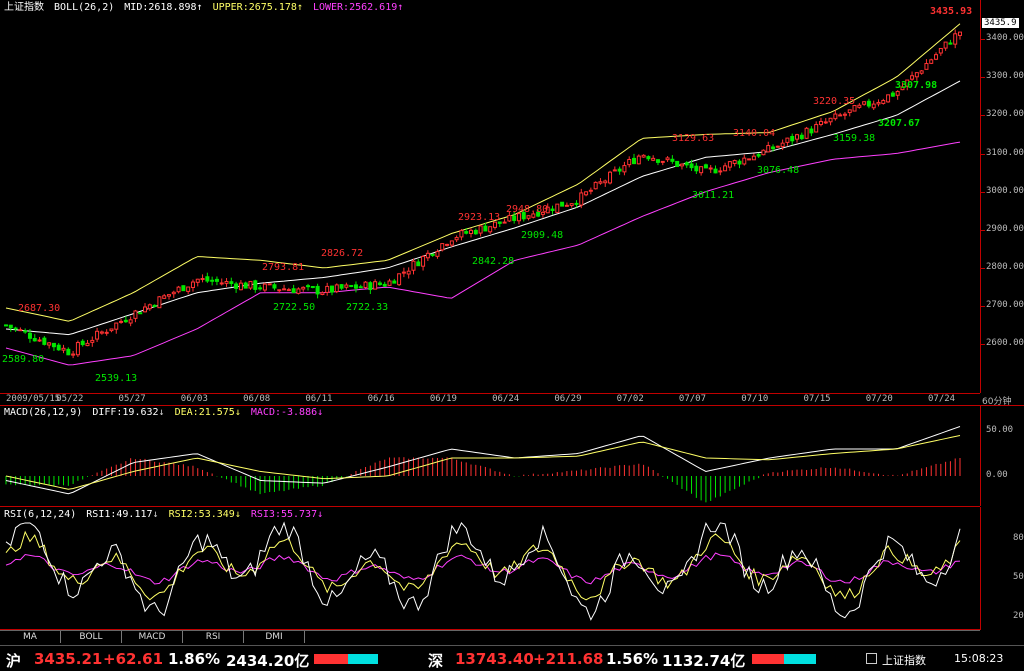 This screenshot has height=671, width=1024. Describe the element at coordinates (268, 661) in the screenshot. I see `sh-amount: 2434.20亿` at that location.